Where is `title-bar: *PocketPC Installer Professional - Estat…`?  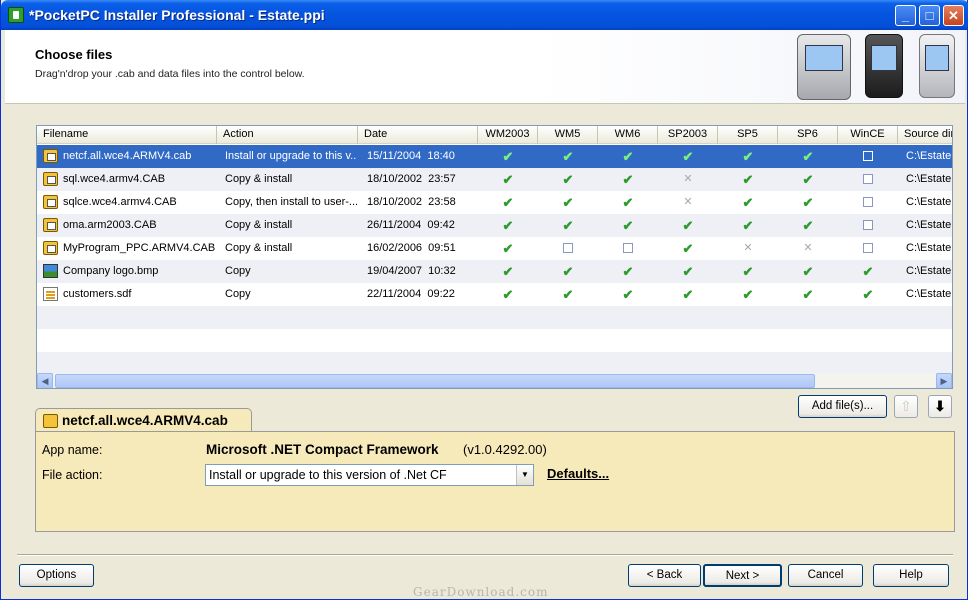
title-bar: *PocketPC Installer Professional - Estat… is located at coordinates (484, 15).